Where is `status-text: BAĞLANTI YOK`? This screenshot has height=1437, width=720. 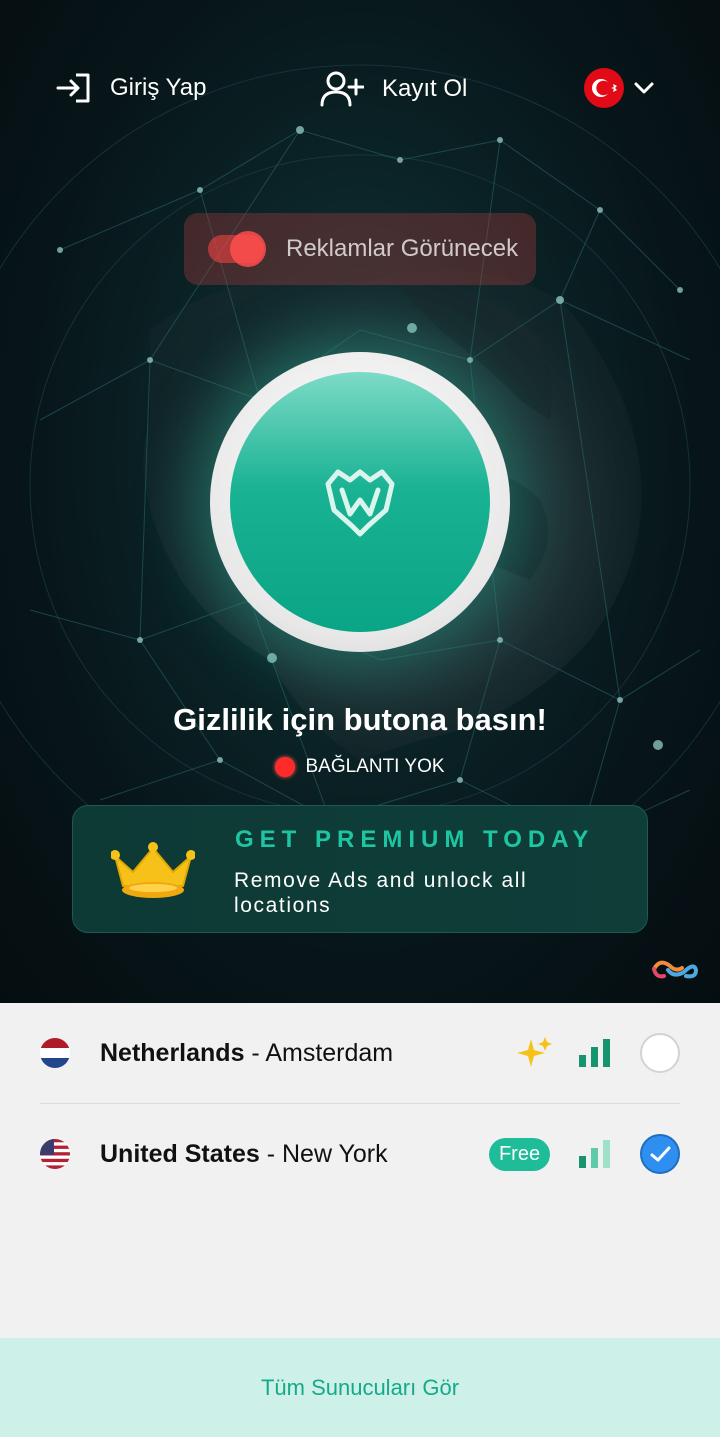
status-text: BAĞLANTI YOK is located at coordinates (375, 766).